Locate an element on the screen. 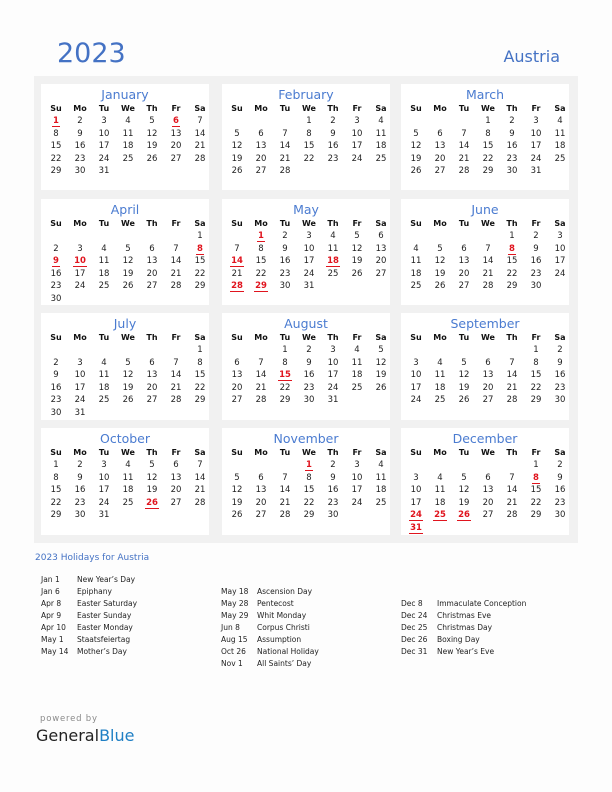  calendar-day: 3 is located at coordinates (560, 236).